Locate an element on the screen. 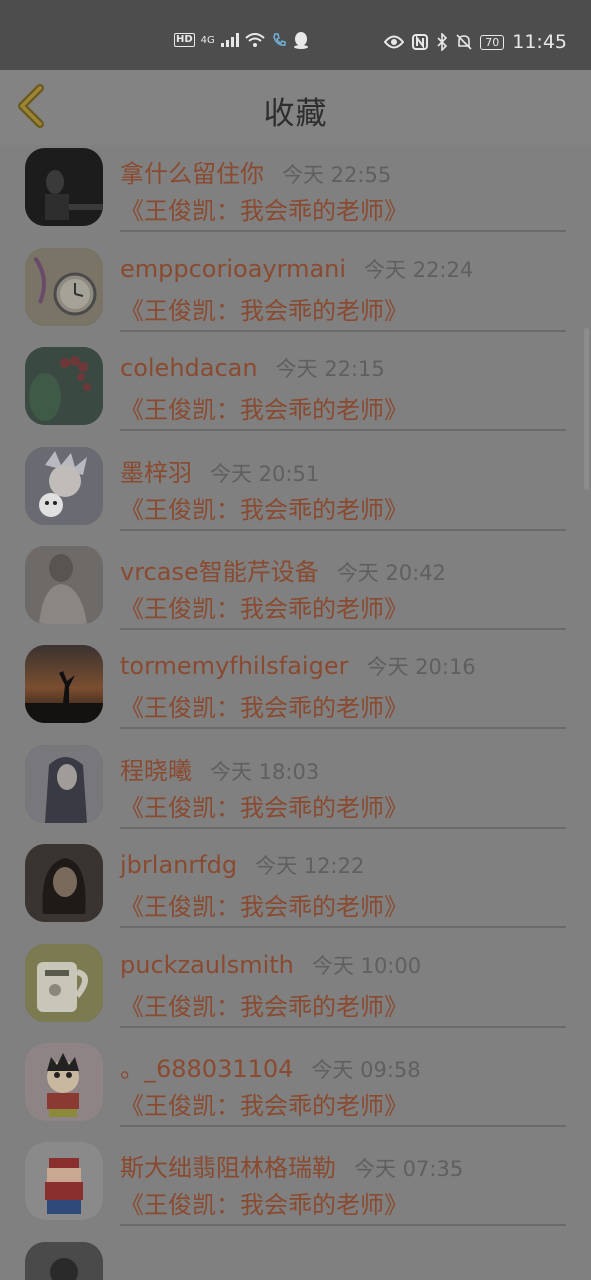 This screenshot has height=1280, width=591. status-bar: HD 4G 70 11:45 is located at coordinates (295, 35).